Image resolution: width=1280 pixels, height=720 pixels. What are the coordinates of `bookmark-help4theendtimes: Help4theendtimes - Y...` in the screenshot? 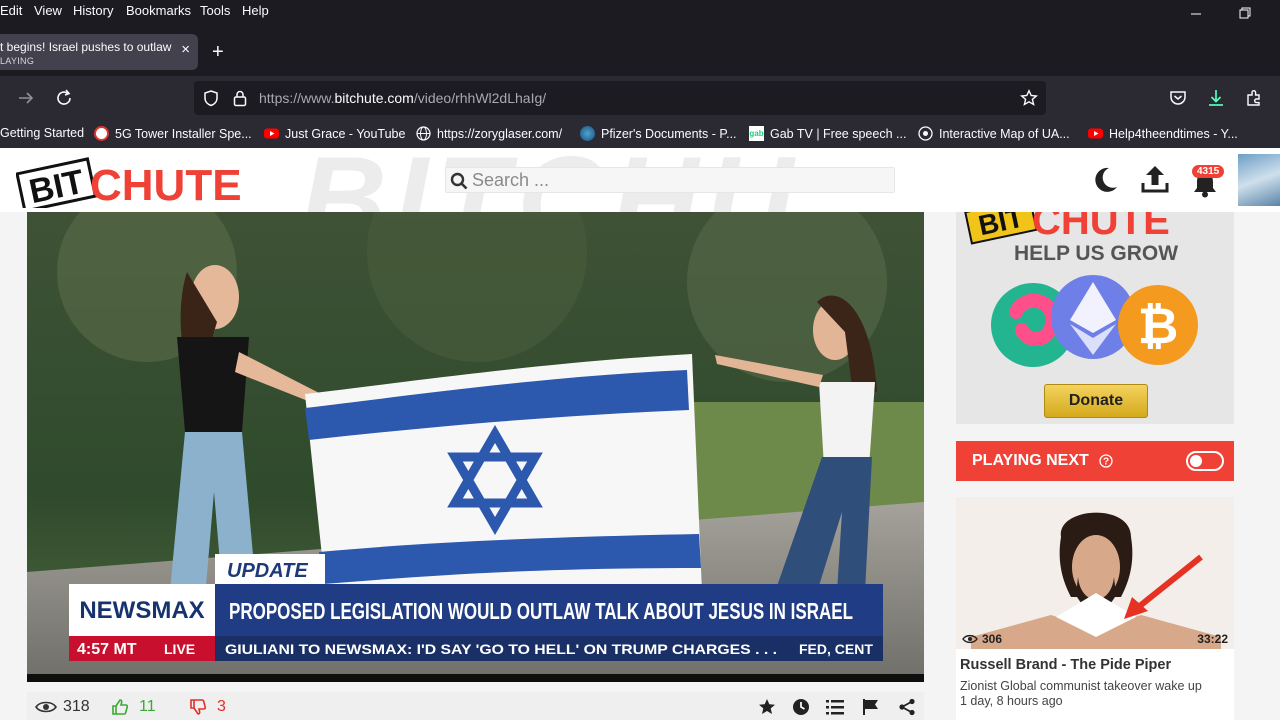 It's located at (1163, 133).